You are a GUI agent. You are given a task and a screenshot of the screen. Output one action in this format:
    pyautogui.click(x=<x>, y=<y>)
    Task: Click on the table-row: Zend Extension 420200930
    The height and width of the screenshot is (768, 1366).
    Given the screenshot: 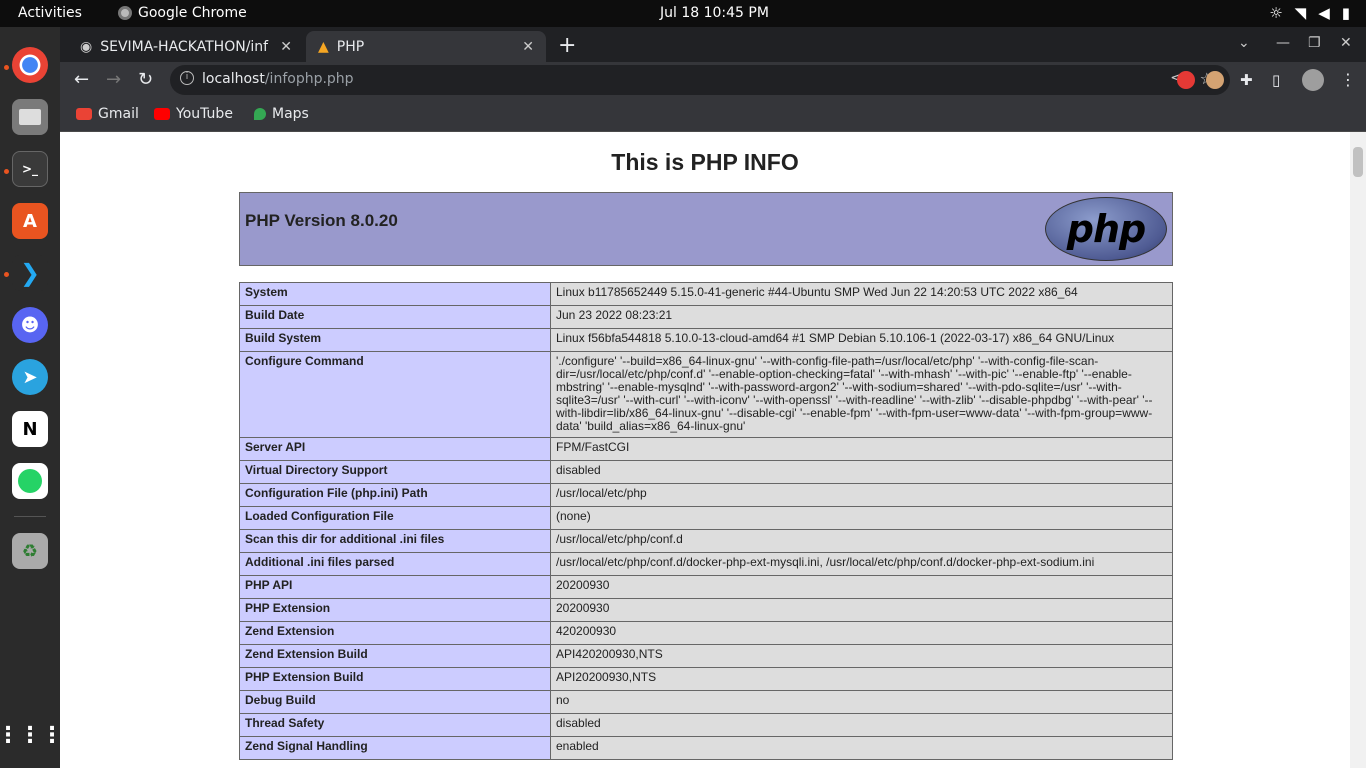 What is the action you would take?
    pyautogui.click(x=706, y=633)
    